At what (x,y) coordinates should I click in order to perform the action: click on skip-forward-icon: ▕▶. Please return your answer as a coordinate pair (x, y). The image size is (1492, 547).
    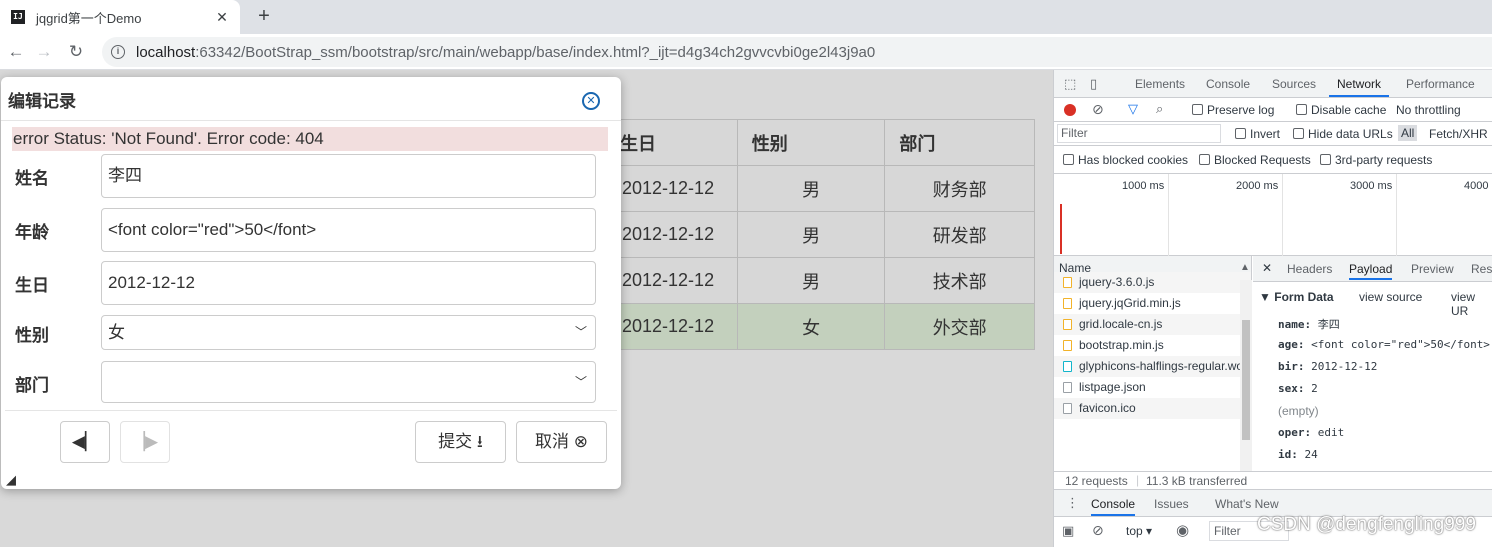
    Looking at the image, I should click on (145, 441).